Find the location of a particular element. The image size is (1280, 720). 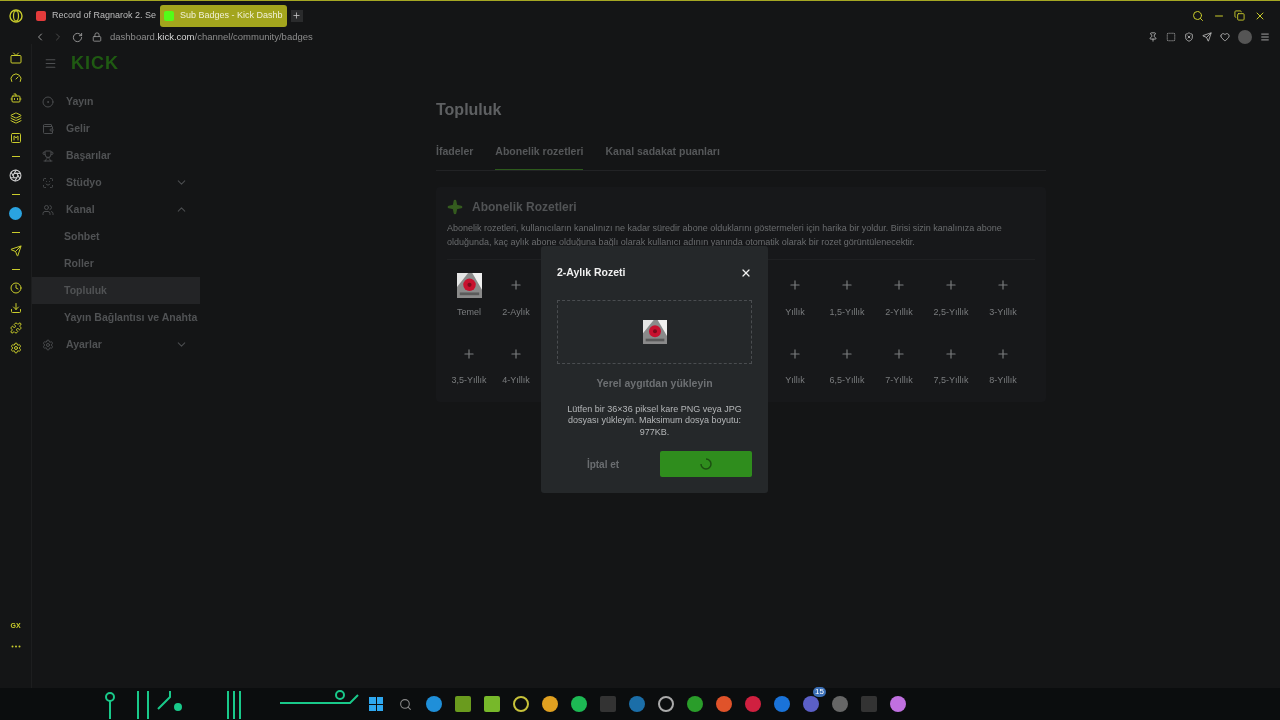

nav-subitem: Roller is located at coordinates (116, 263).